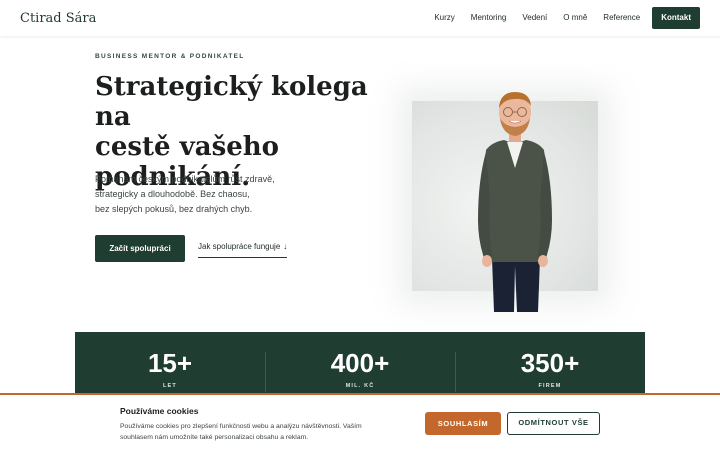  What do you see at coordinates (534, 18) in the screenshot?
I see `nav-item-vedeni: Vedení` at bounding box center [534, 18].